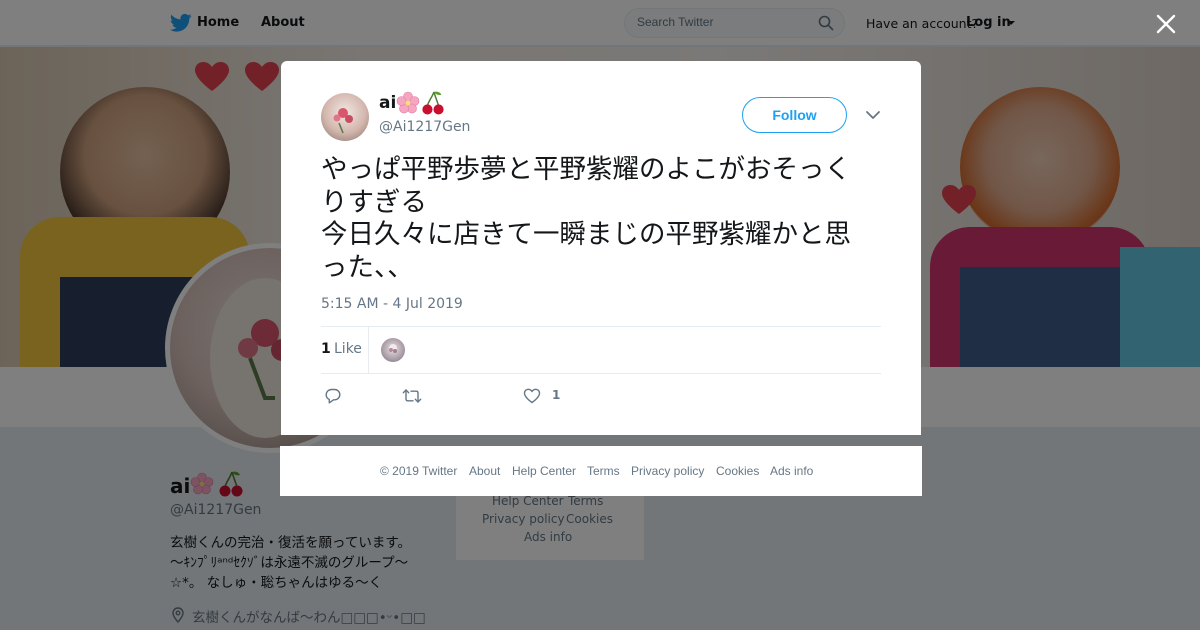  What do you see at coordinates (326, 349) in the screenshot?
I see `likes-count: 1` at bounding box center [326, 349].